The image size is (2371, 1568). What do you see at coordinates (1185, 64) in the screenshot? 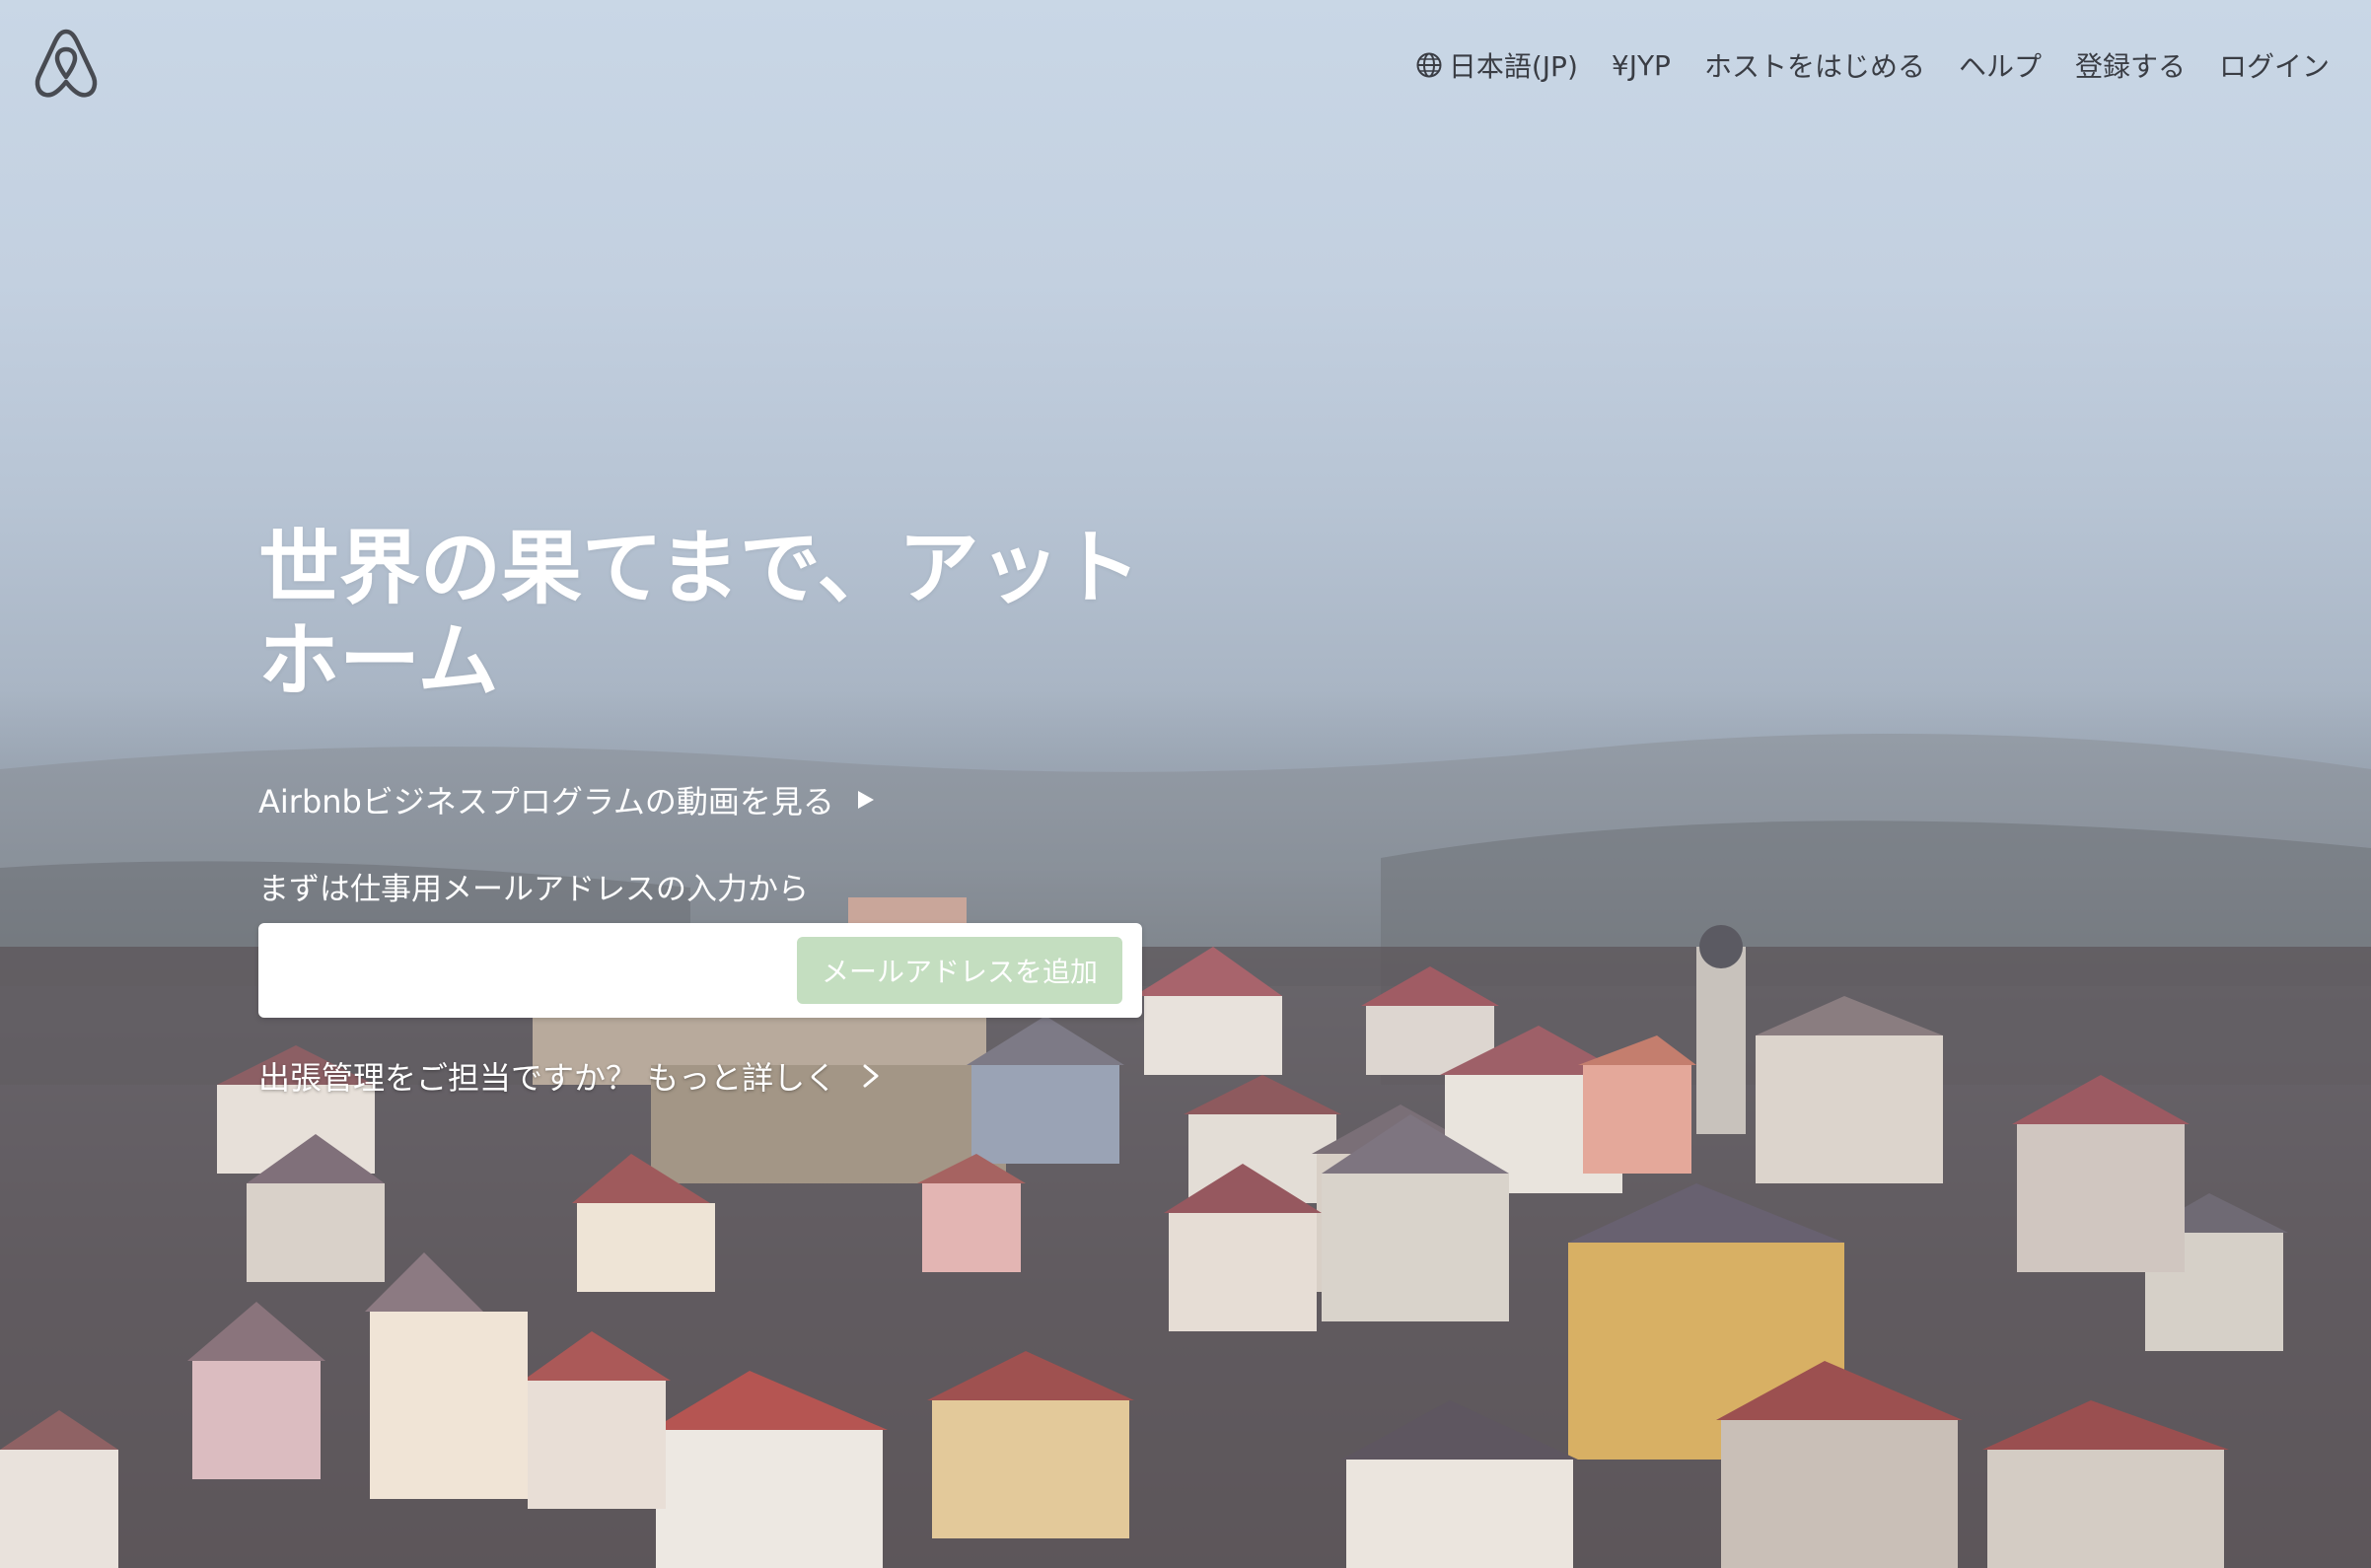
I see `top-header: 日本語(JP) ¥JYP ホストをはじめる ヘルプ 登録する ログイン` at bounding box center [1185, 64].